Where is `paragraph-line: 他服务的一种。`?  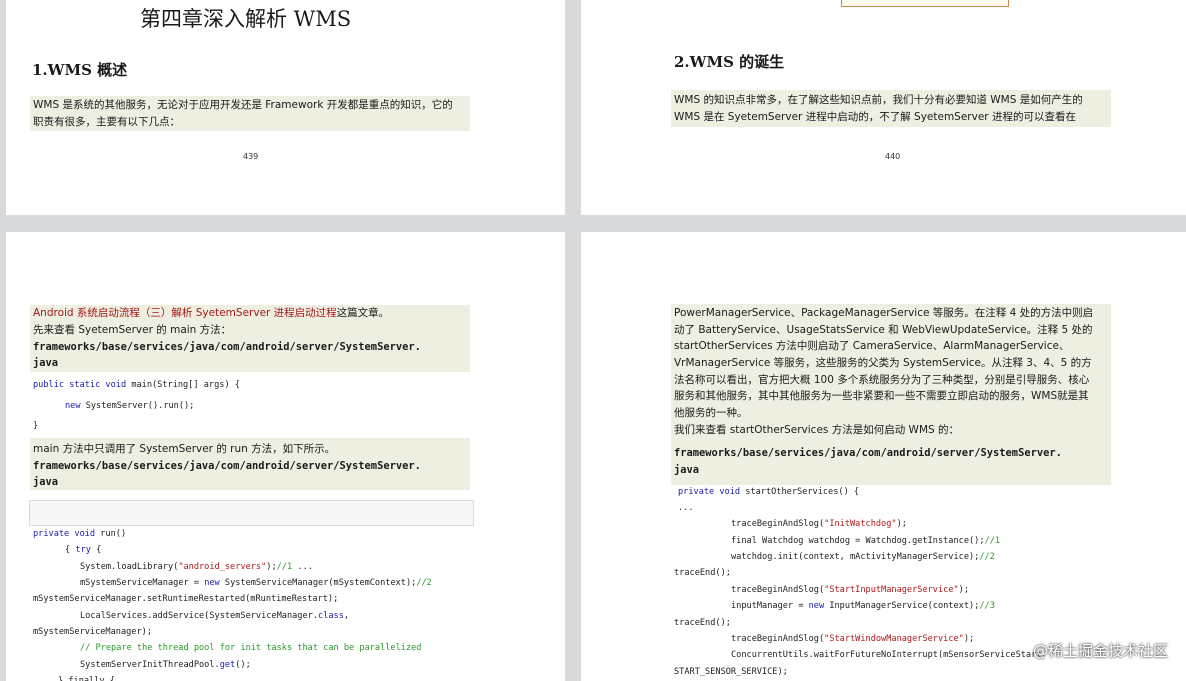
paragraph-line: 他服务的一种。 is located at coordinates (711, 413).